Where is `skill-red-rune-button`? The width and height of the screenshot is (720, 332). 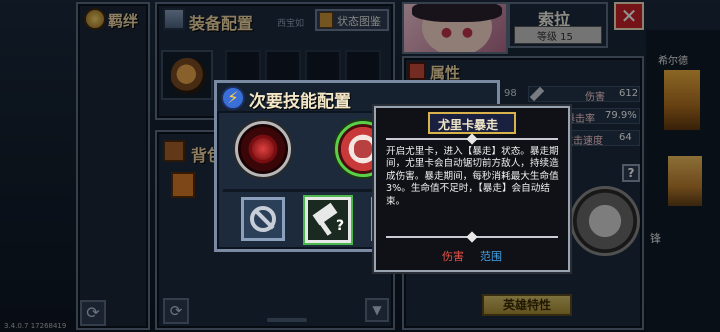 skill-red-rune-button is located at coordinates (263, 149).